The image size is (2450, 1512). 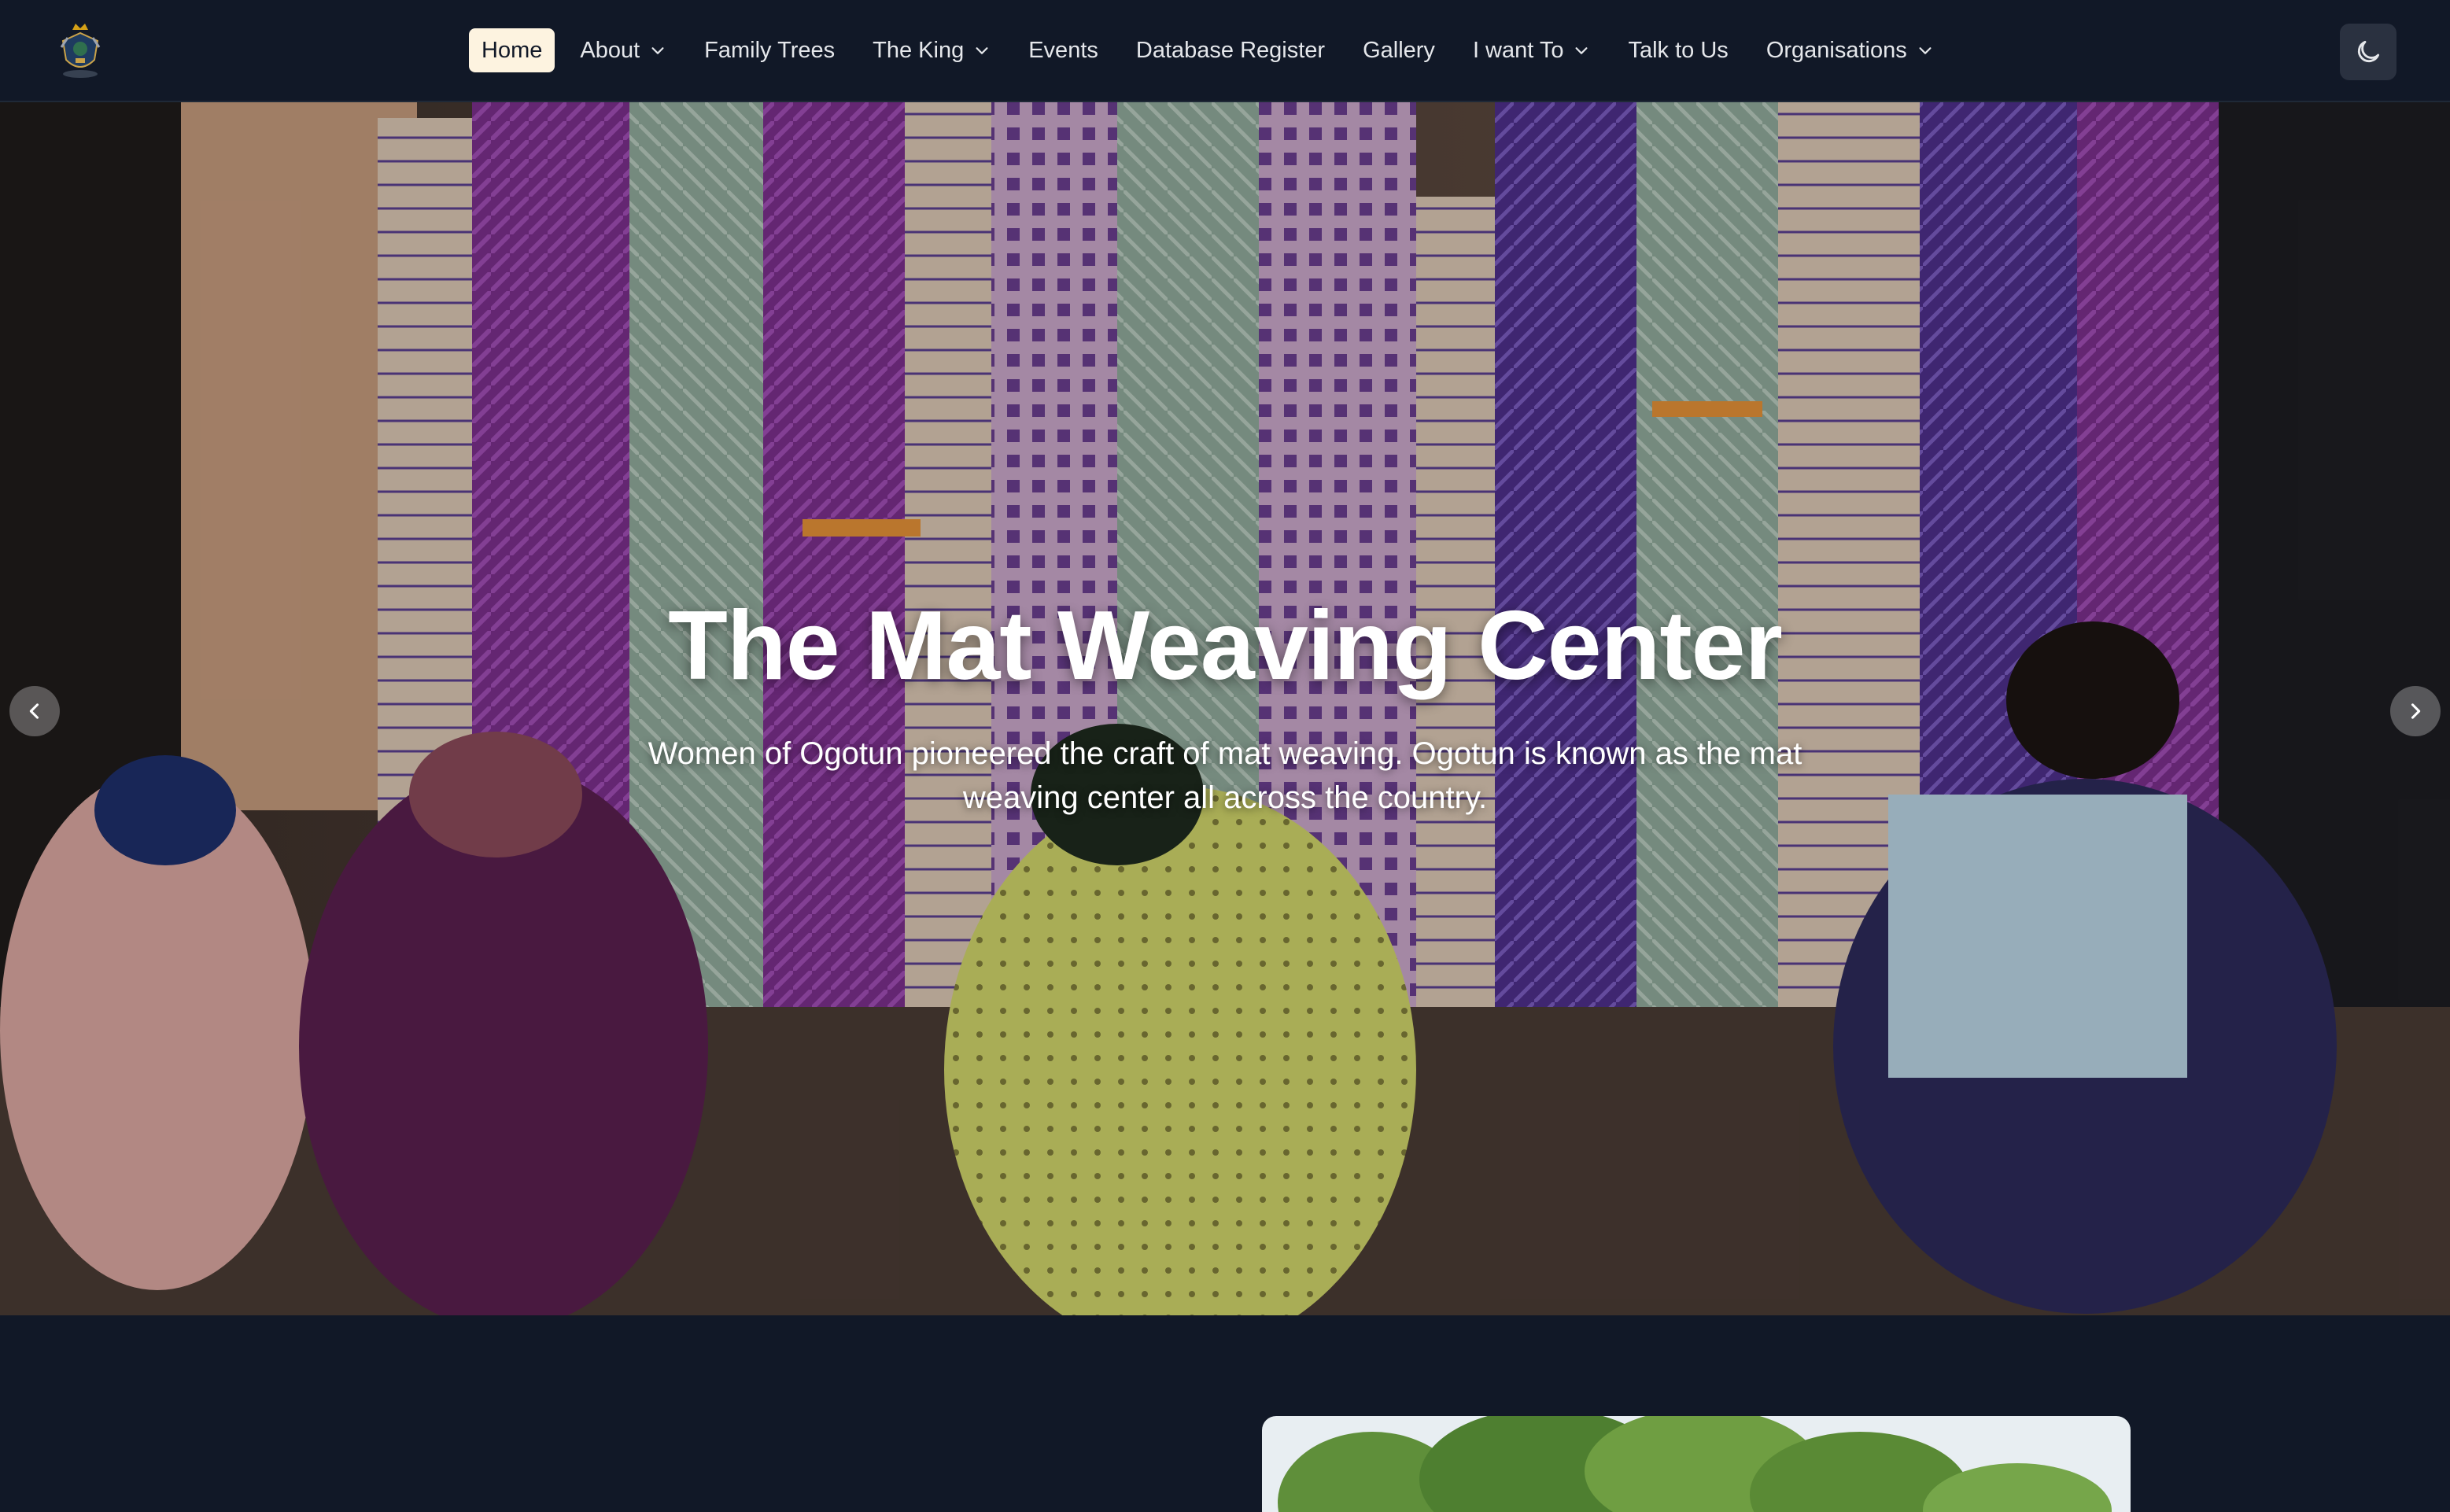 I want to click on moon-icon, so click(x=2368, y=51).